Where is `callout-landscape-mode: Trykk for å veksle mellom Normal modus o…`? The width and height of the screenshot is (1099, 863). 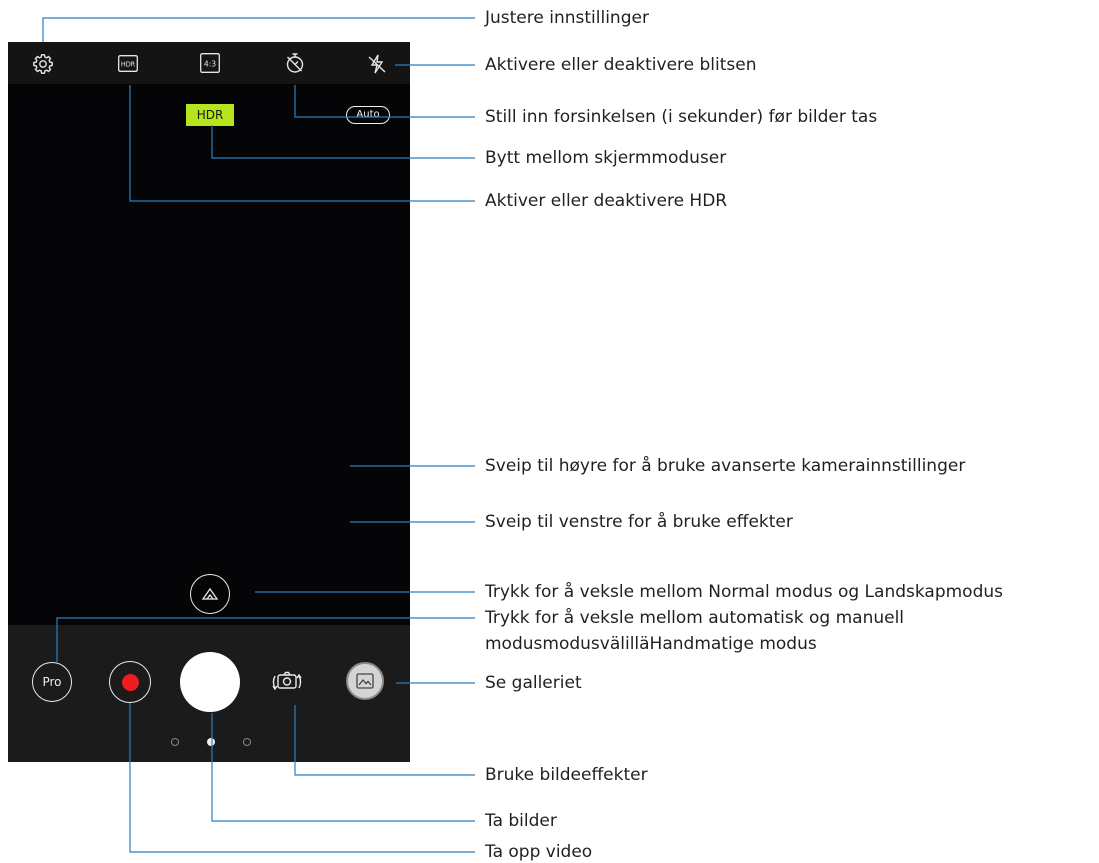
callout-landscape-mode: Trykk for å veksle mellom Normal modus o… is located at coordinates (744, 592).